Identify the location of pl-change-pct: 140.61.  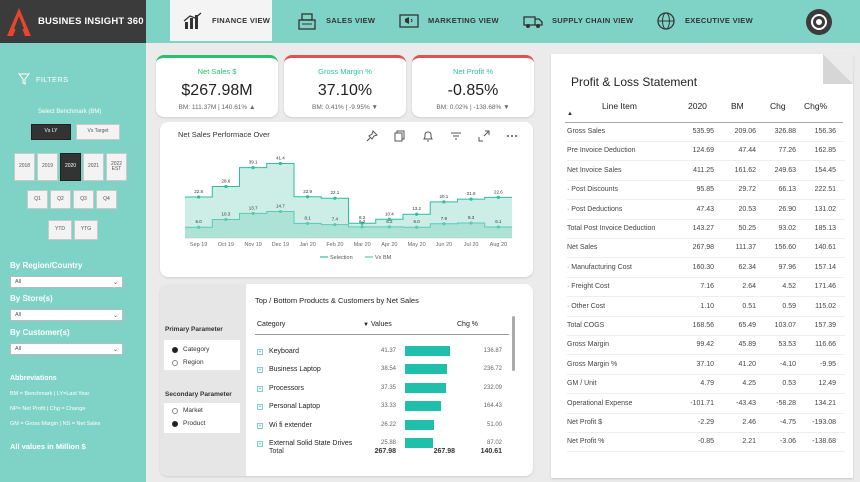
(825, 248).